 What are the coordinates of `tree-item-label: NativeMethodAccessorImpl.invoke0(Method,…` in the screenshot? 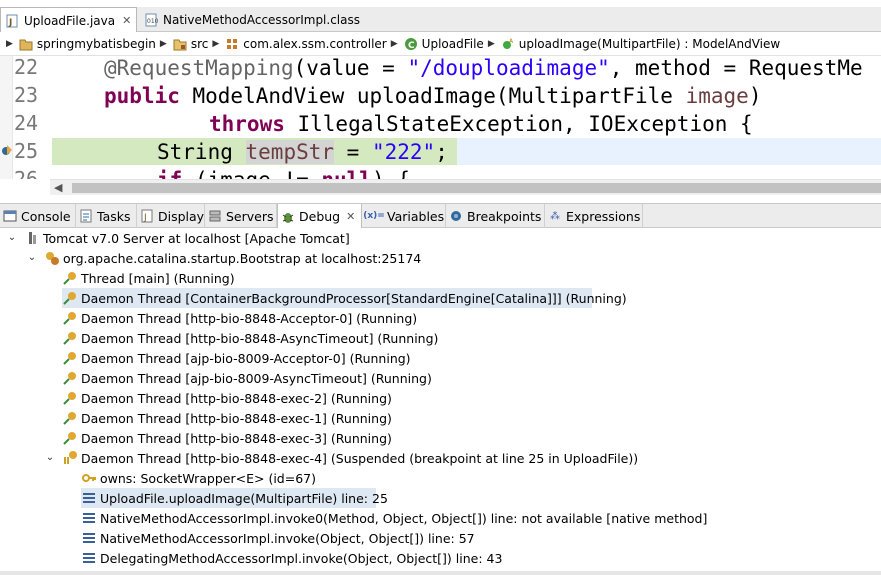 It's located at (404, 518).